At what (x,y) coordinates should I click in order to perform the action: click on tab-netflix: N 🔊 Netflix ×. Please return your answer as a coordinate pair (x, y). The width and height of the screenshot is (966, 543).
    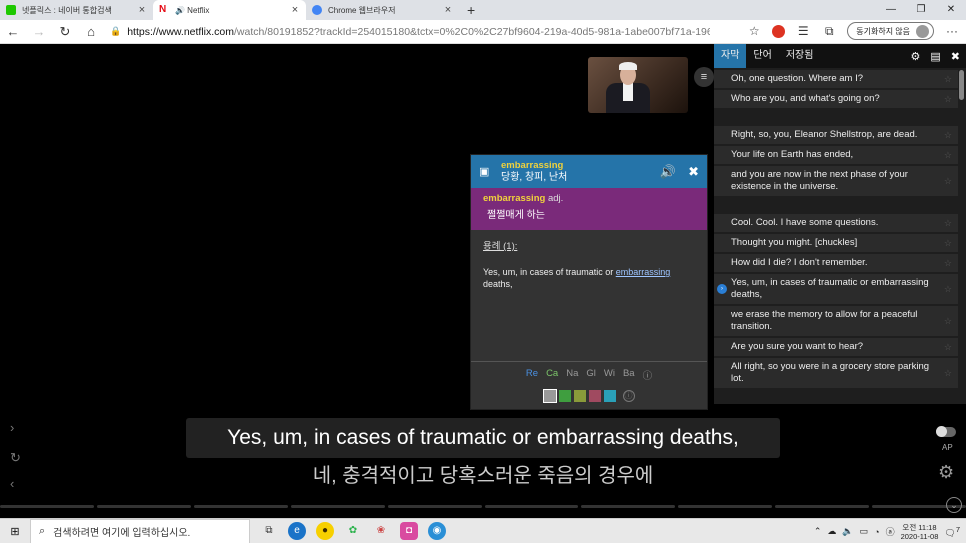
    Looking at the image, I should click on (229, 10).